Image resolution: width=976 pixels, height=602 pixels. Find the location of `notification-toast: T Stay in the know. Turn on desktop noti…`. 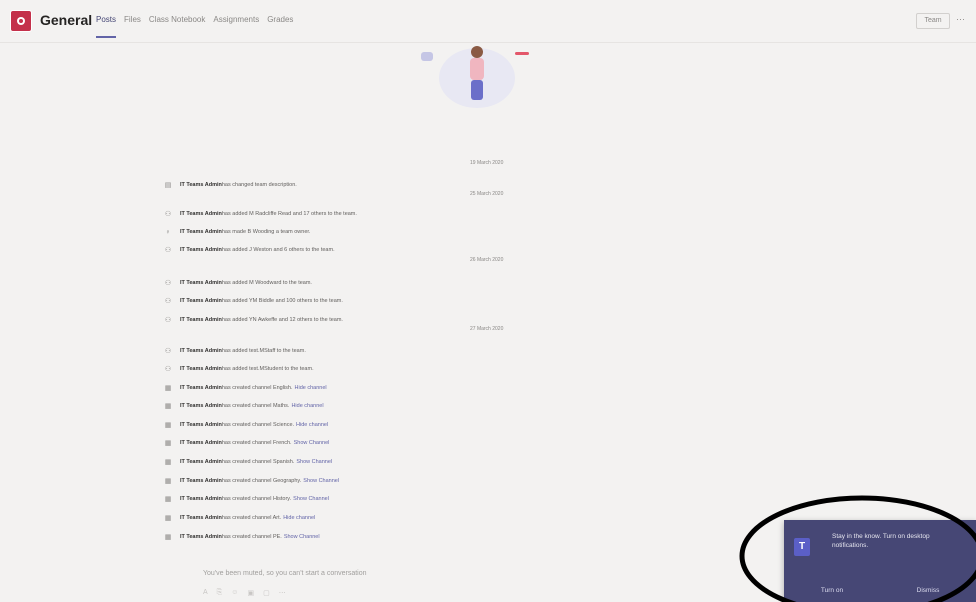

notification-toast: T Stay in the know. Turn on desktop noti… is located at coordinates (880, 561).